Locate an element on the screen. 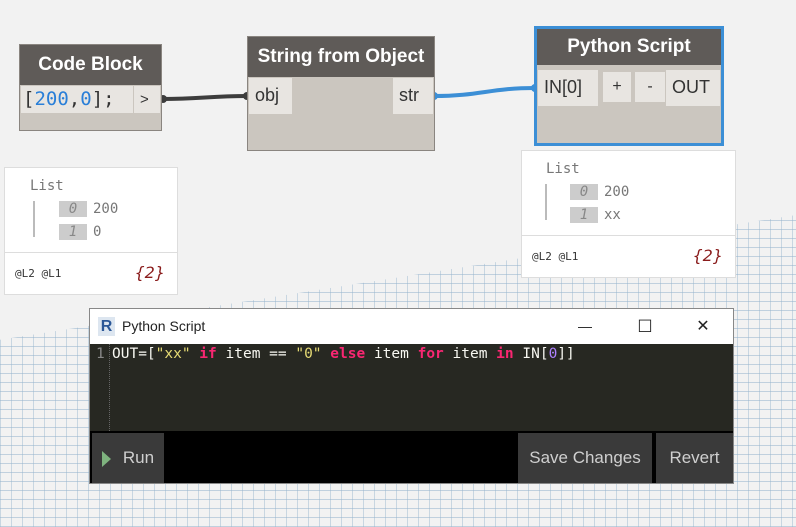  code-token: else is located at coordinates (347, 354).